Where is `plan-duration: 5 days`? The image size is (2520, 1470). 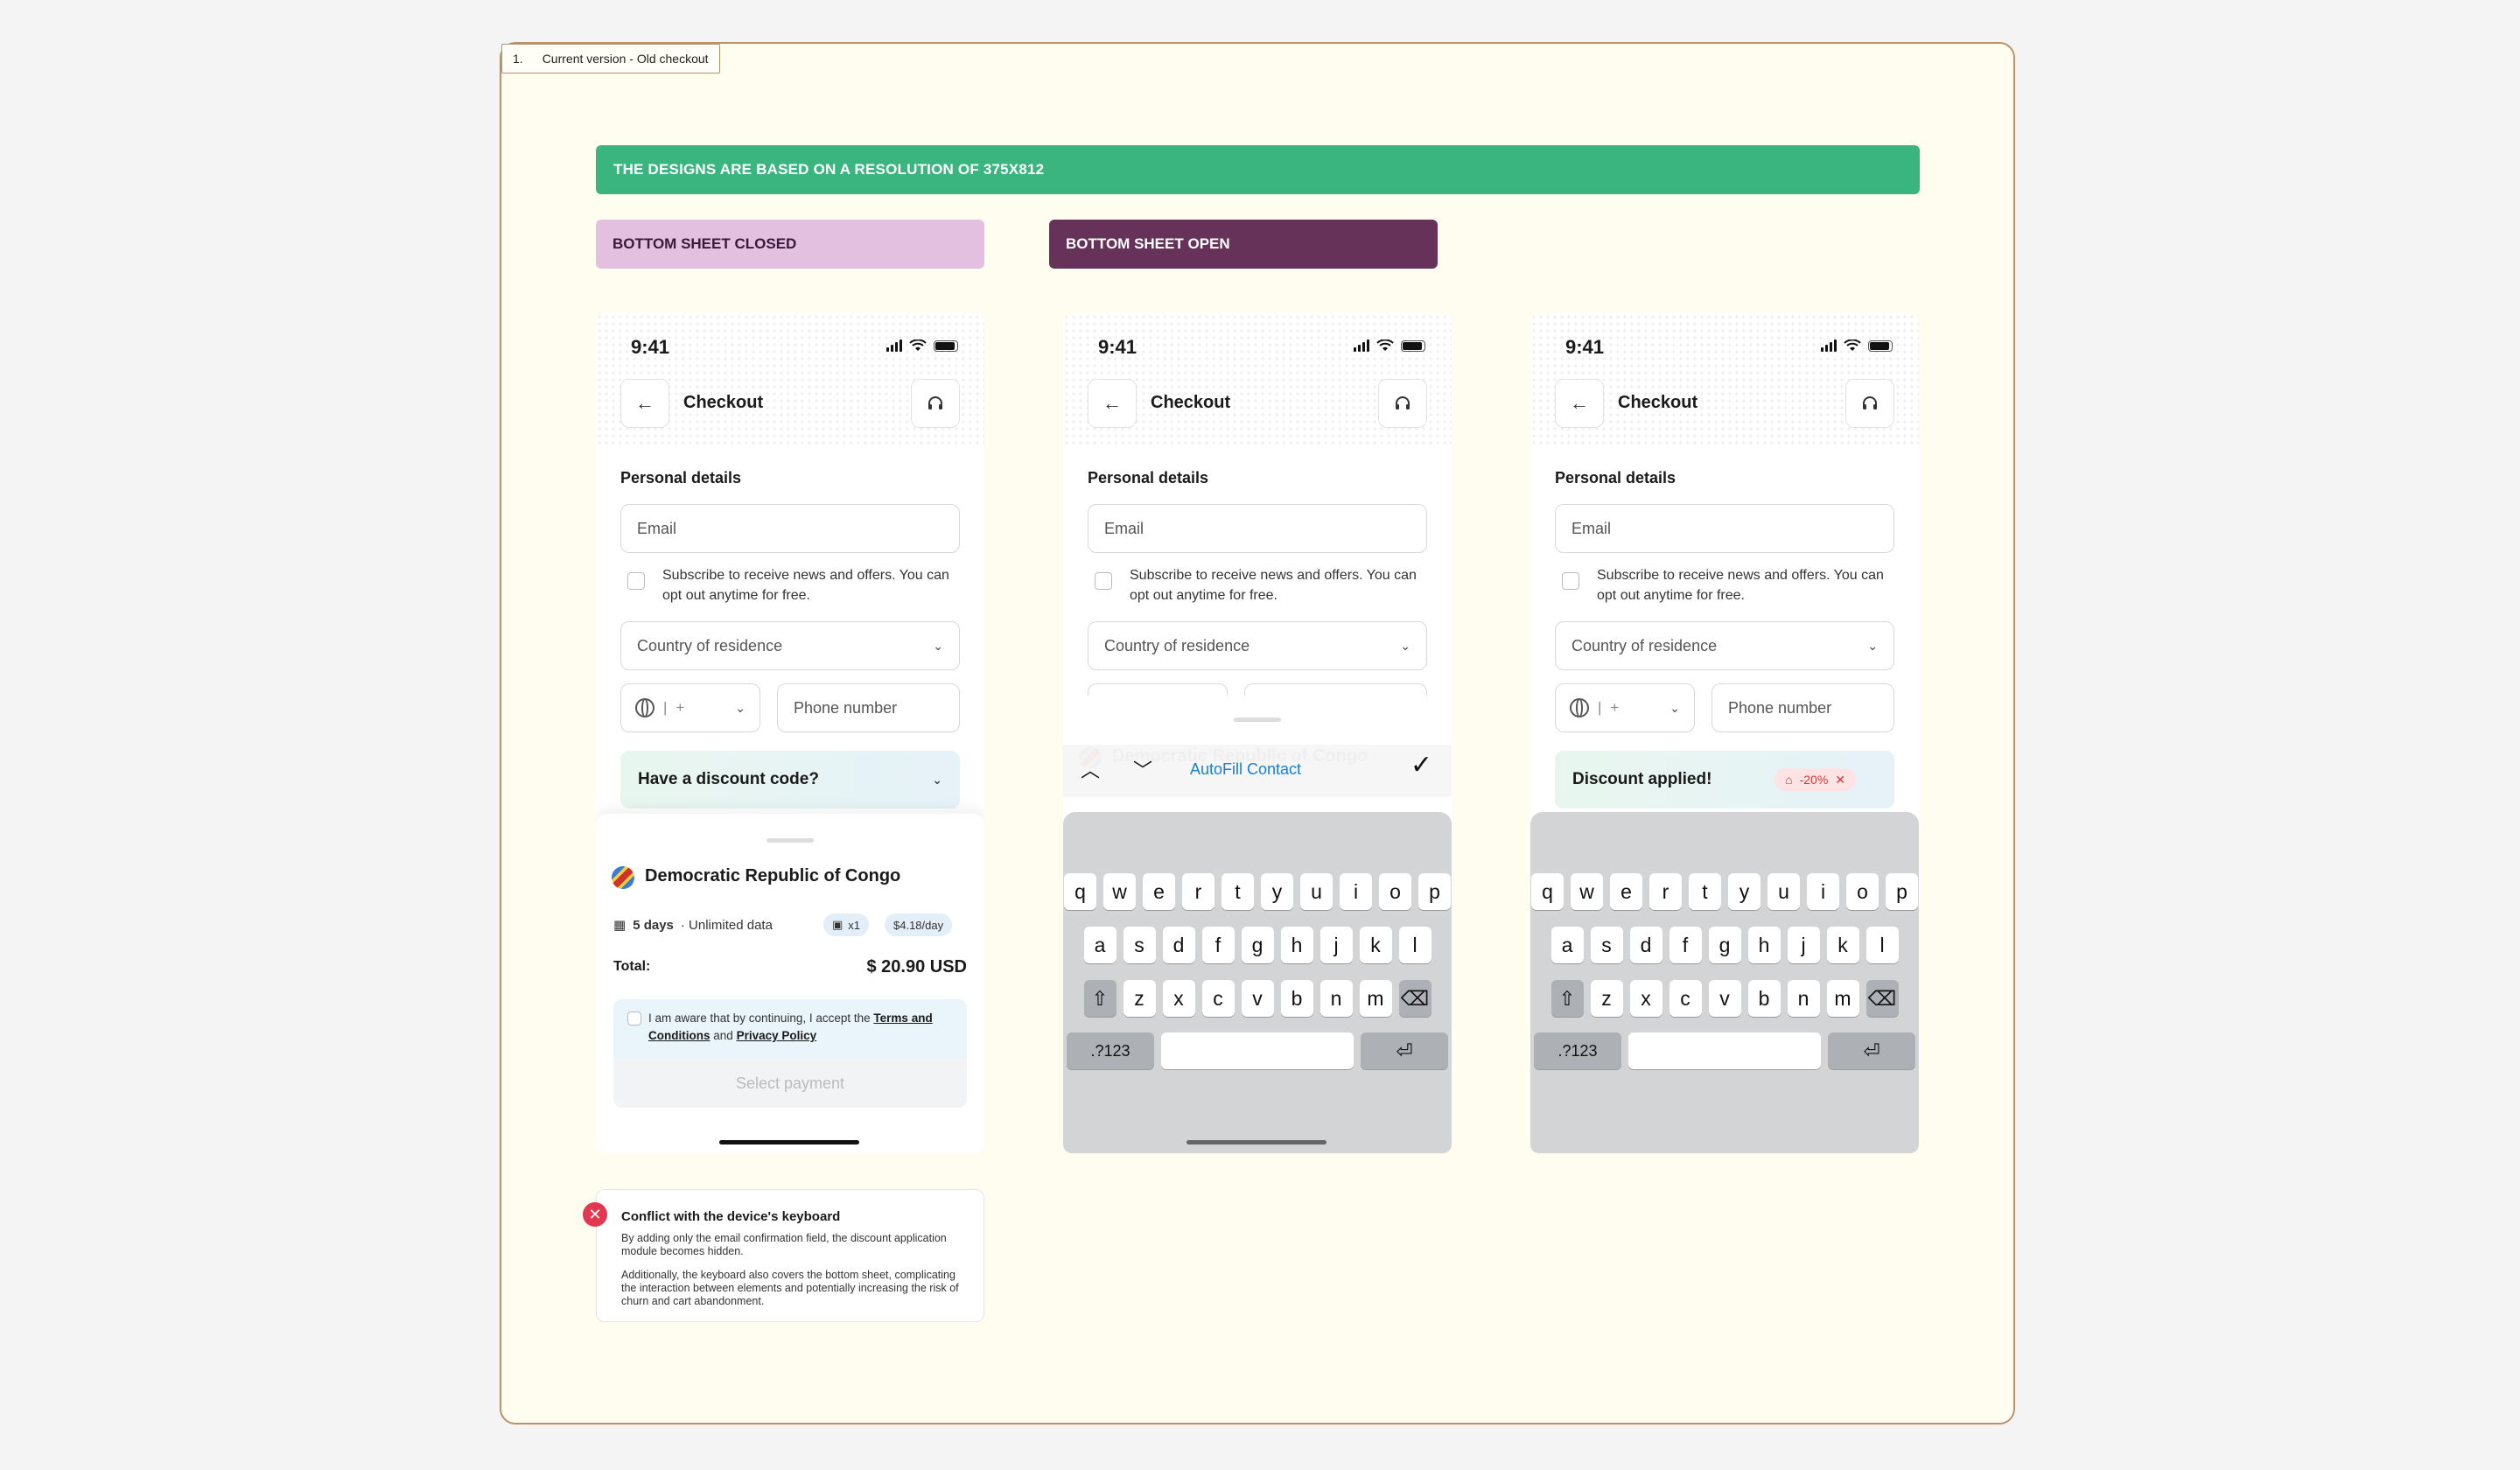 plan-duration: 5 days is located at coordinates (653, 925).